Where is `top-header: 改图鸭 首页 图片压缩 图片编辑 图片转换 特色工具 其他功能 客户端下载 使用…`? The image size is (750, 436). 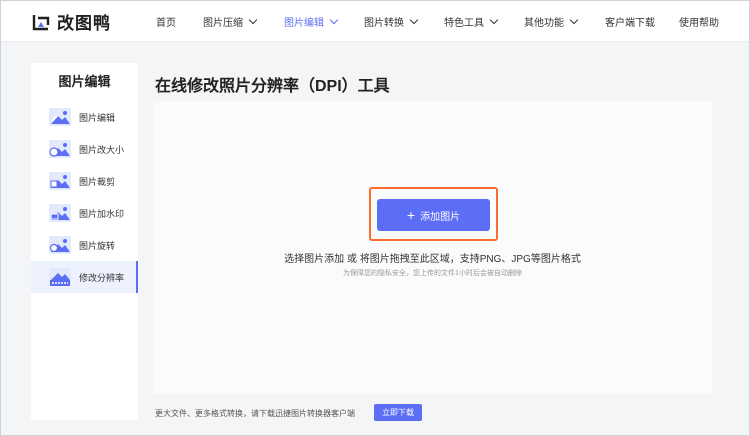 top-header: 改图鸭 首页 图片压缩 图片编辑 图片转换 特色工具 其他功能 客户端下载 使用… is located at coordinates (375, 21).